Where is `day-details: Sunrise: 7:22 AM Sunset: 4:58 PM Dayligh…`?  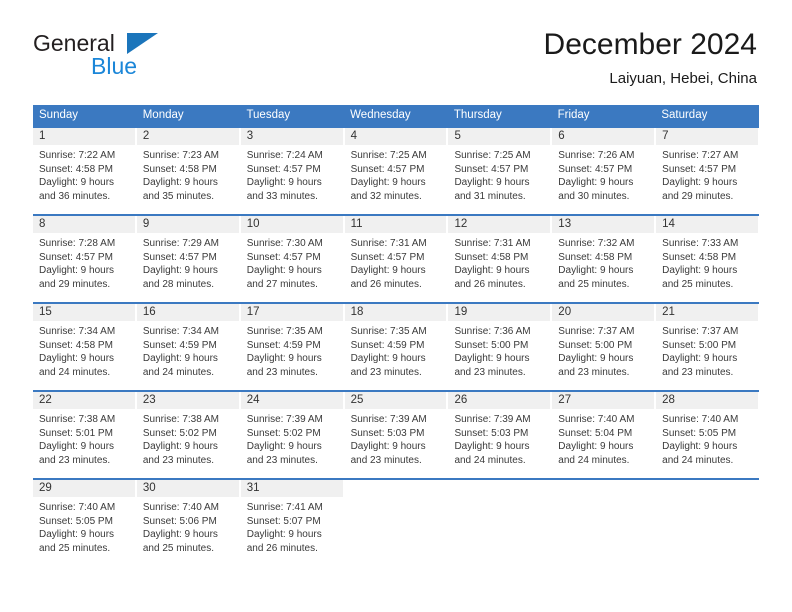
day-details: Sunrise: 7:22 AM Sunset: 4:58 PM Dayligh… is located at coordinates (84, 174).